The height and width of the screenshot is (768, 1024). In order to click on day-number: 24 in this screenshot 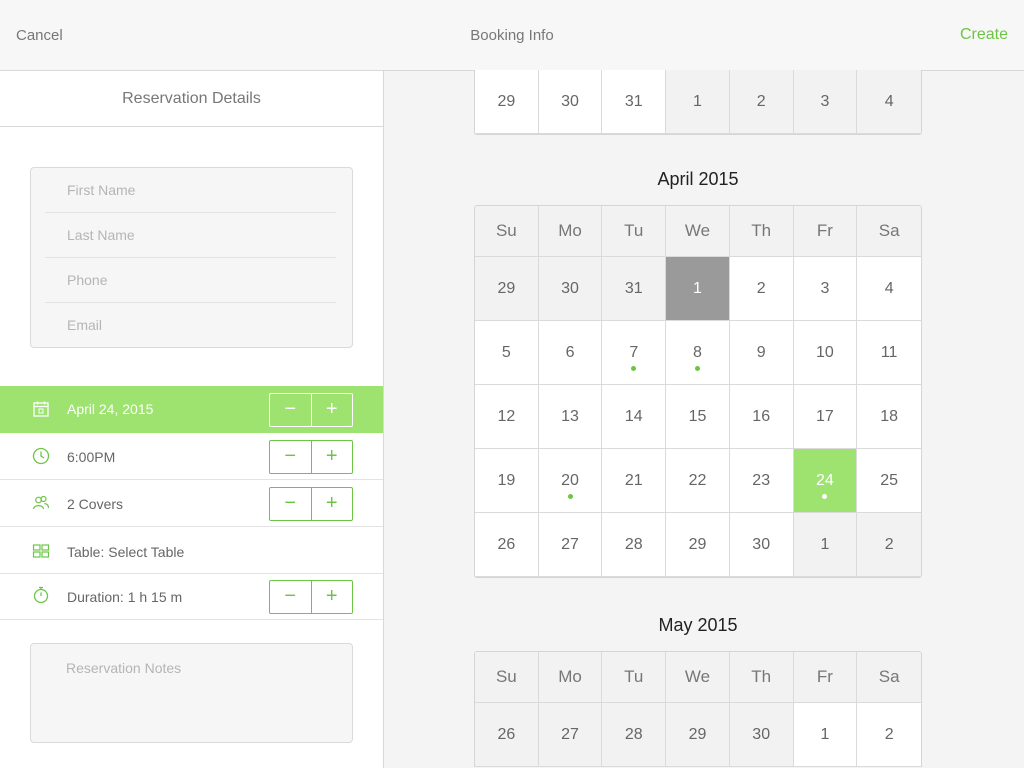, I will do `click(825, 480)`.